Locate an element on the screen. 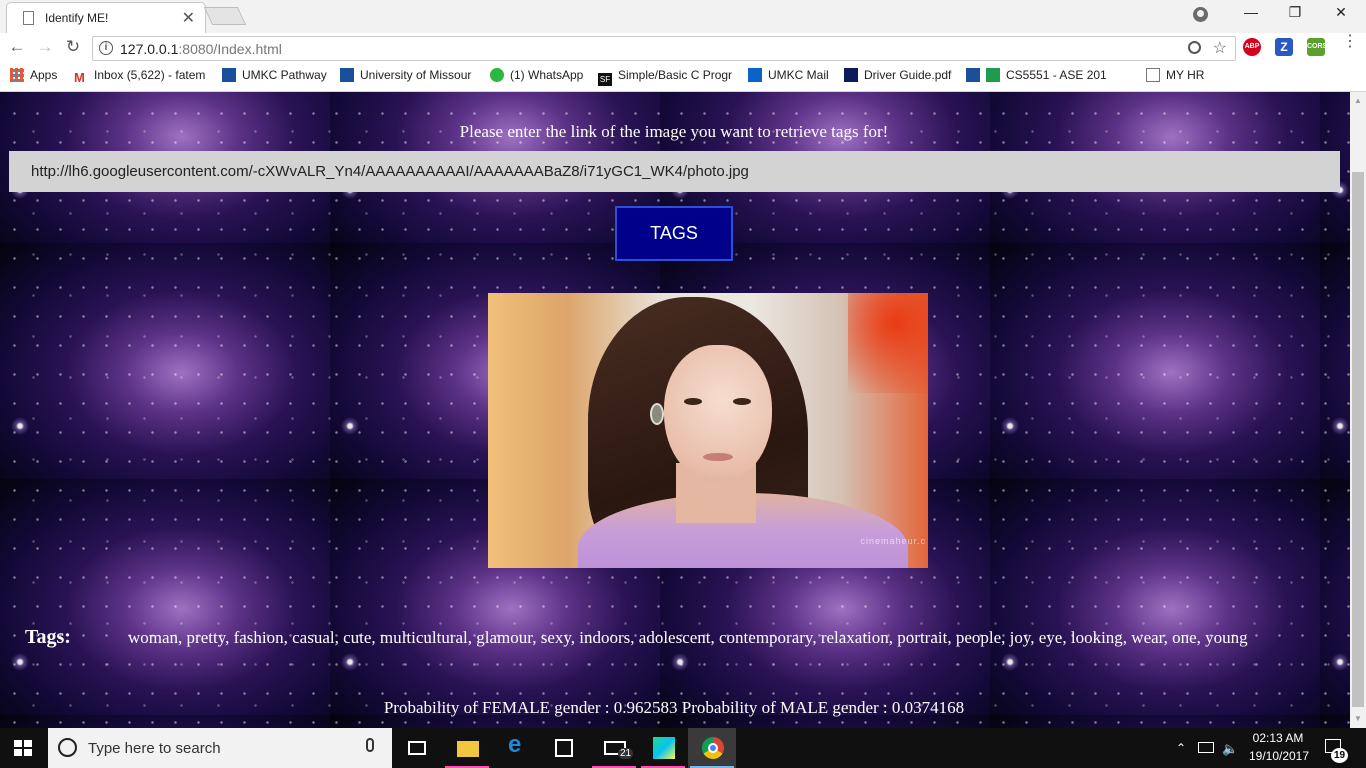 Image resolution: width=1366 pixels, height=768 pixels. result-image: cinemaheur.c is located at coordinates (708, 430).